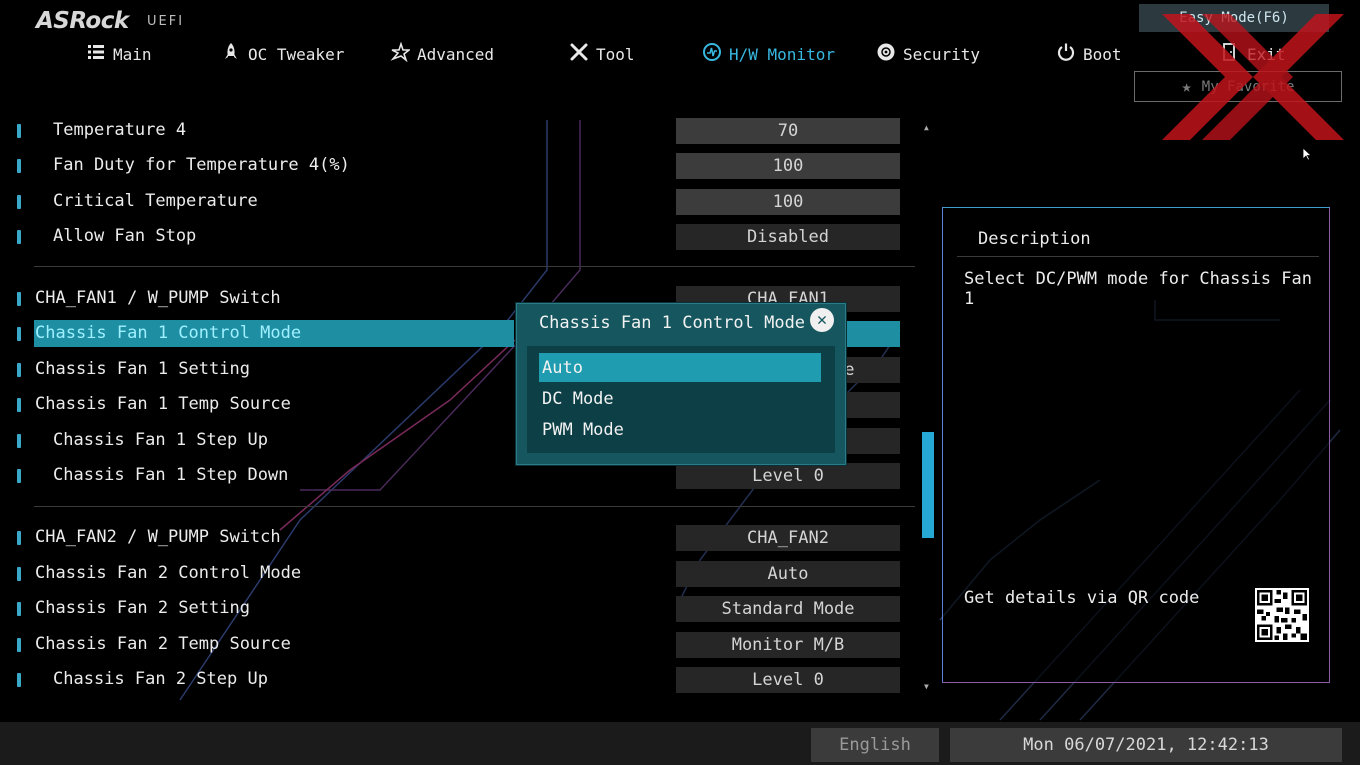 The width and height of the screenshot is (1360, 765). What do you see at coordinates (168, 333) in the screenshot?
I see `setting-label: Chassis Fan 1 Control Mode` at bounding box center [168, 333].